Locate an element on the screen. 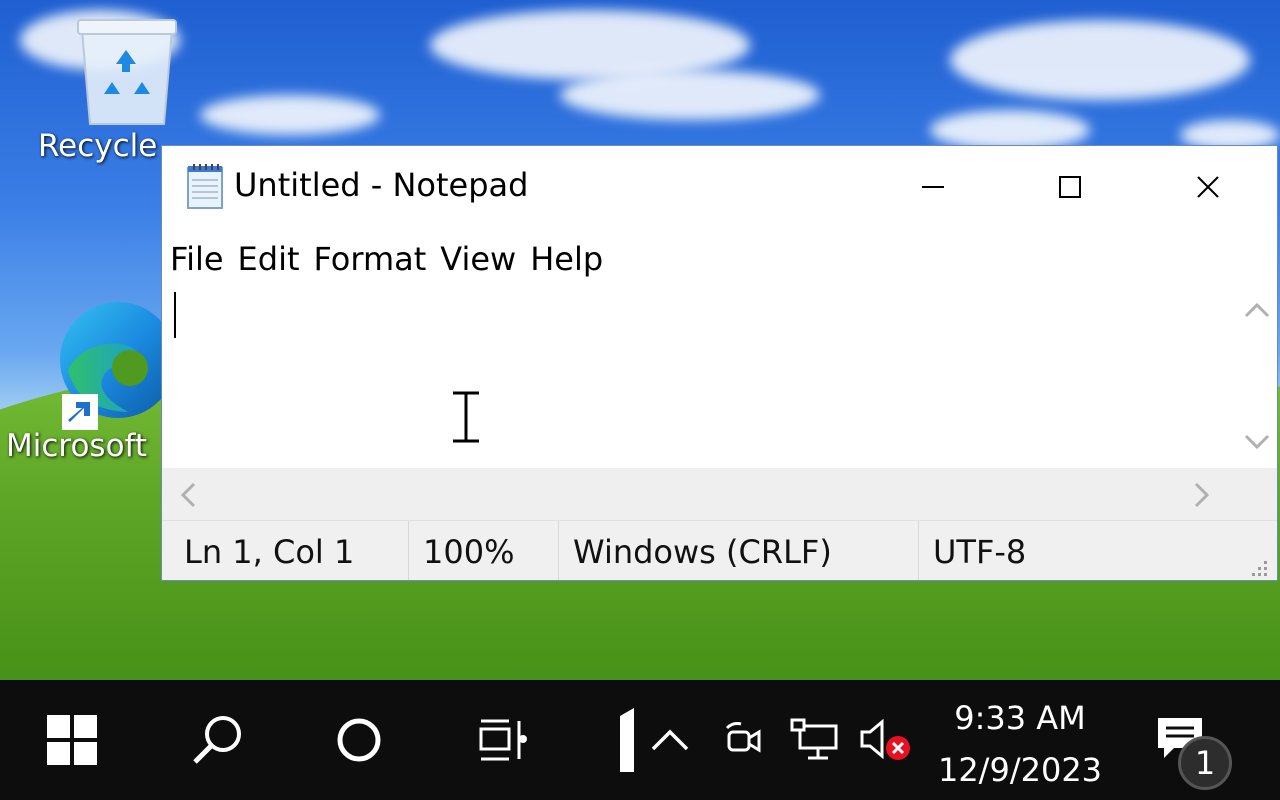 The height and width of the screenshot is (800, 1280). search-button is located at coordinates (217, 740).